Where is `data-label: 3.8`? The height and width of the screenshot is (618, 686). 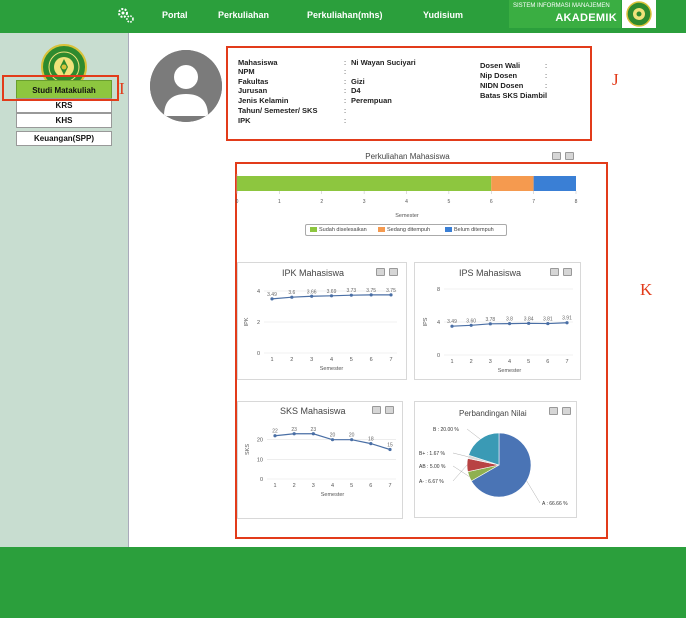 data-label: 3.8 is located at coordinates (509, 320).